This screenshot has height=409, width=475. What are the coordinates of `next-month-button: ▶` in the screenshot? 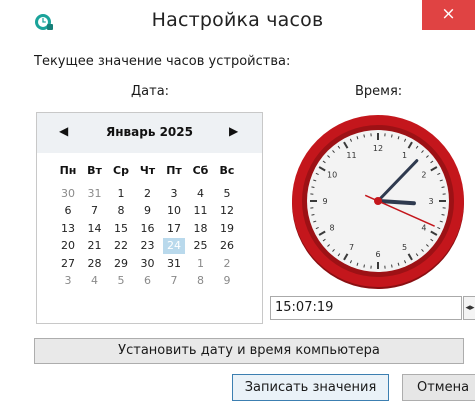 It's located at (233, 131).